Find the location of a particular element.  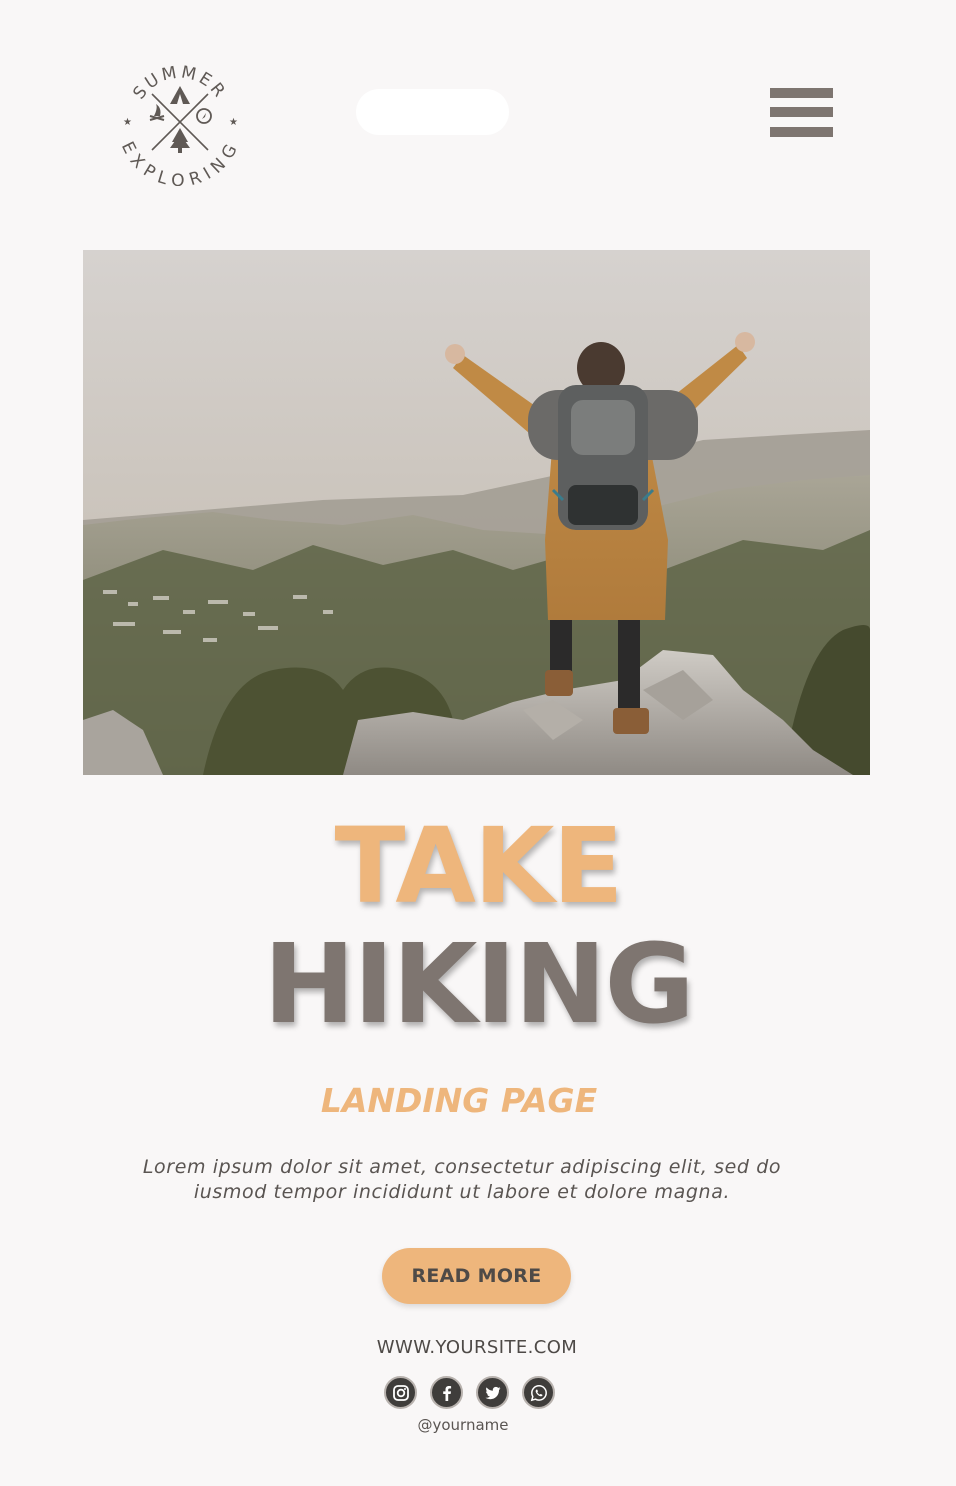

camping-badge-icon: SUMMER EXPLORING ★ ★ is located at coordinates (178, 126).